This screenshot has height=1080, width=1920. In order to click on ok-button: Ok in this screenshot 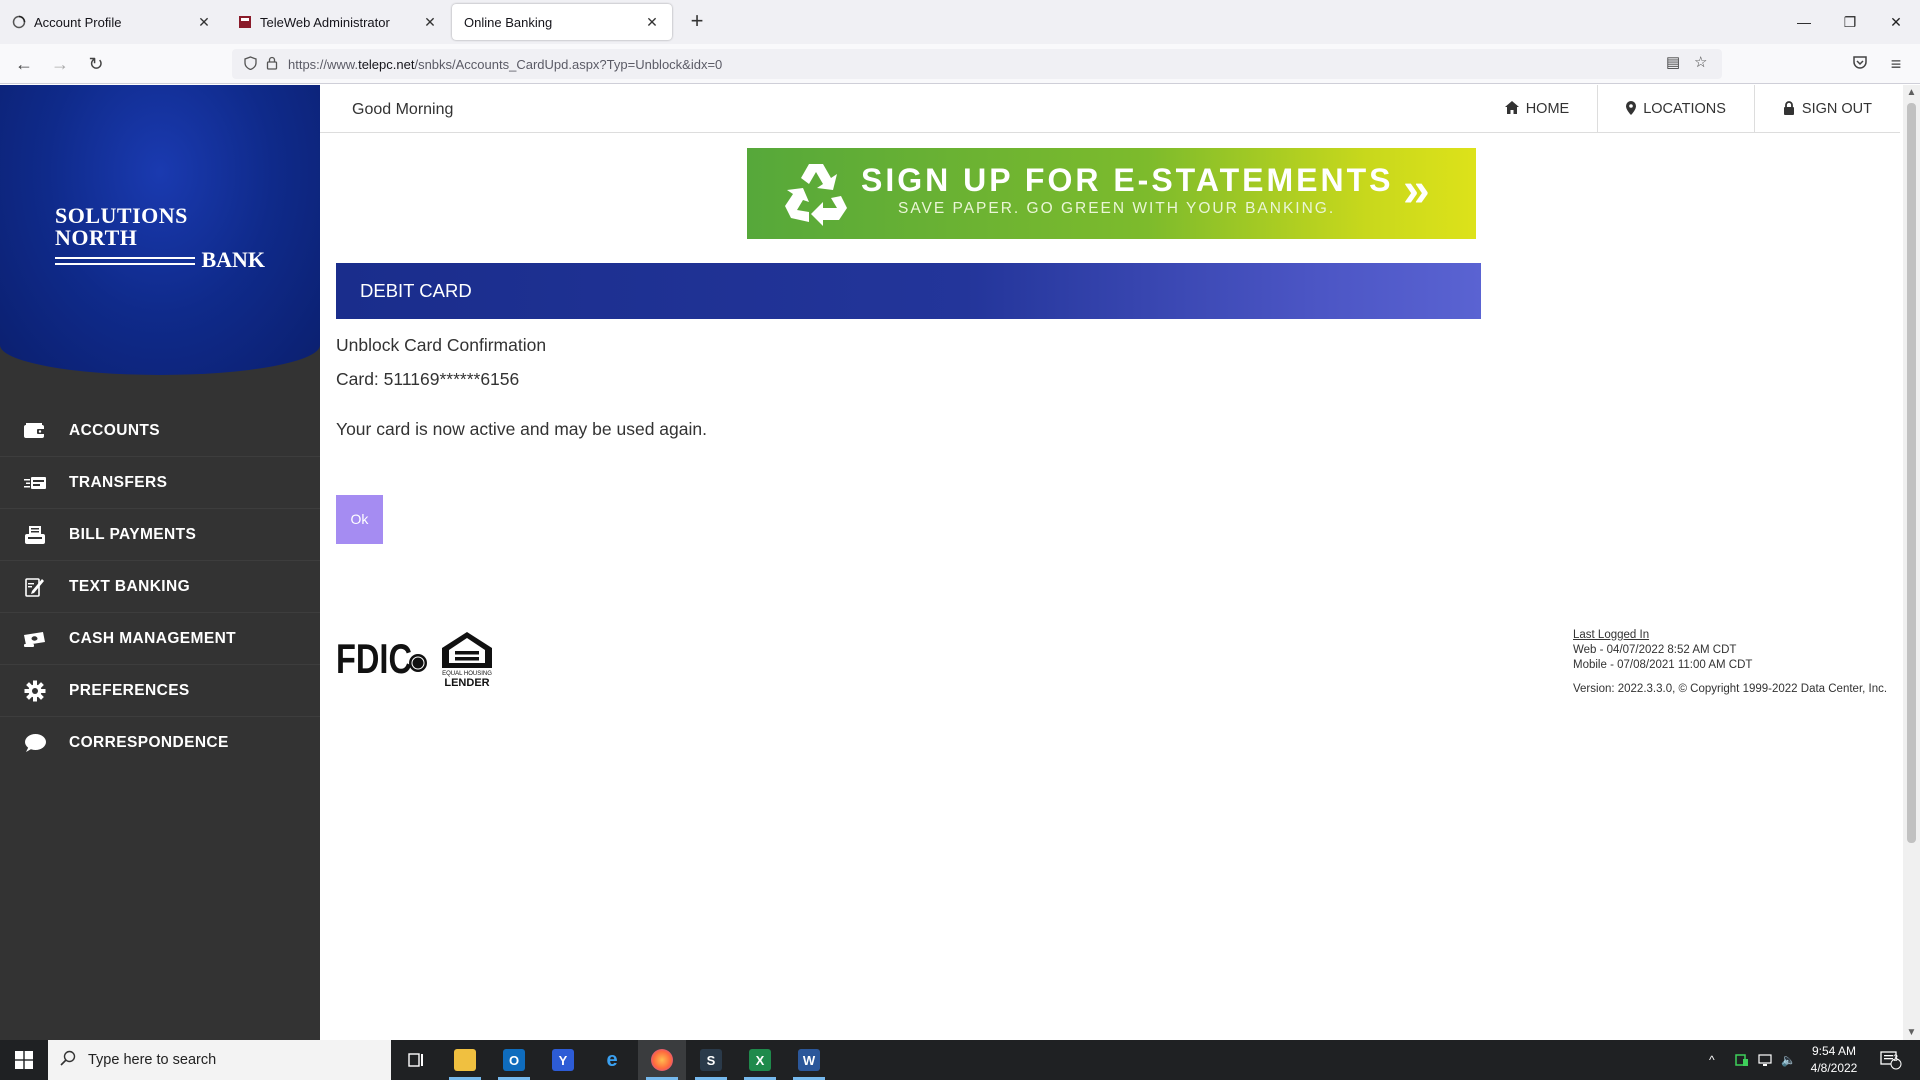, I will do `click(359, 519)`.